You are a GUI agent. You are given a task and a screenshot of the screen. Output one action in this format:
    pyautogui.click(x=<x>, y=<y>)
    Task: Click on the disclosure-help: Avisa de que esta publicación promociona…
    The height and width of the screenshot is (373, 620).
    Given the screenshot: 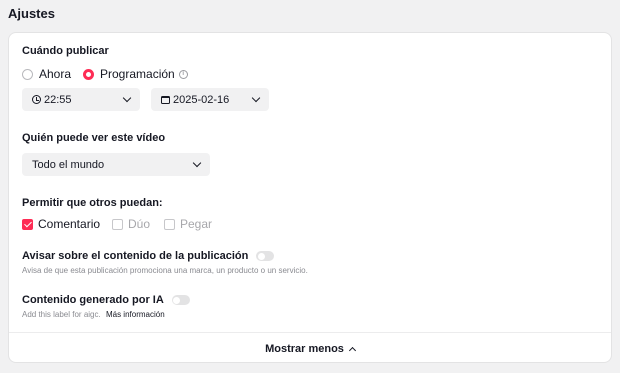 What is the action you would take?
    pyautogui.click(x=165, y=270)
    